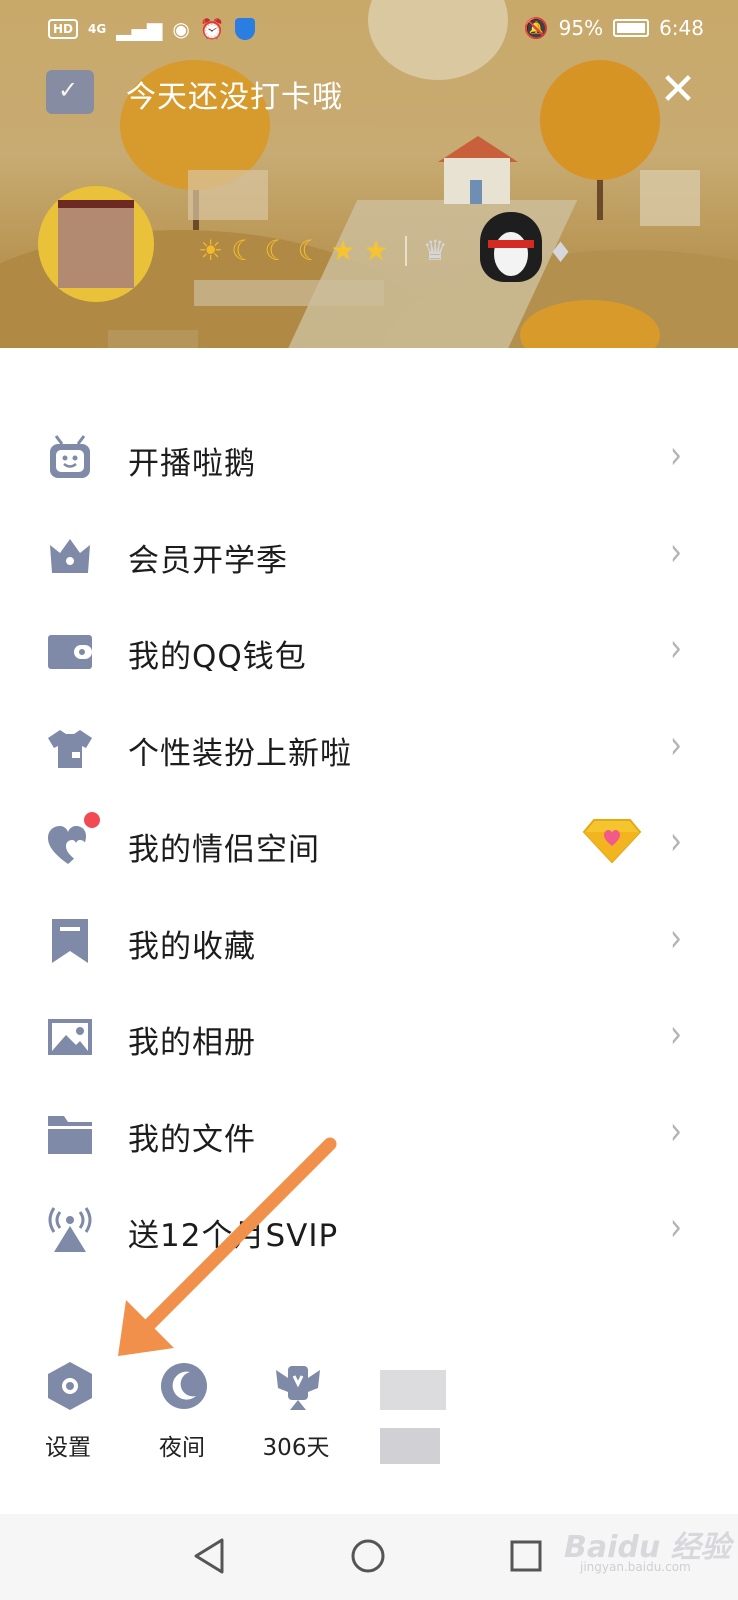  Describe the element at coordinates (228, 195) in the screenshot. I see `nickname-blurred` at that location.